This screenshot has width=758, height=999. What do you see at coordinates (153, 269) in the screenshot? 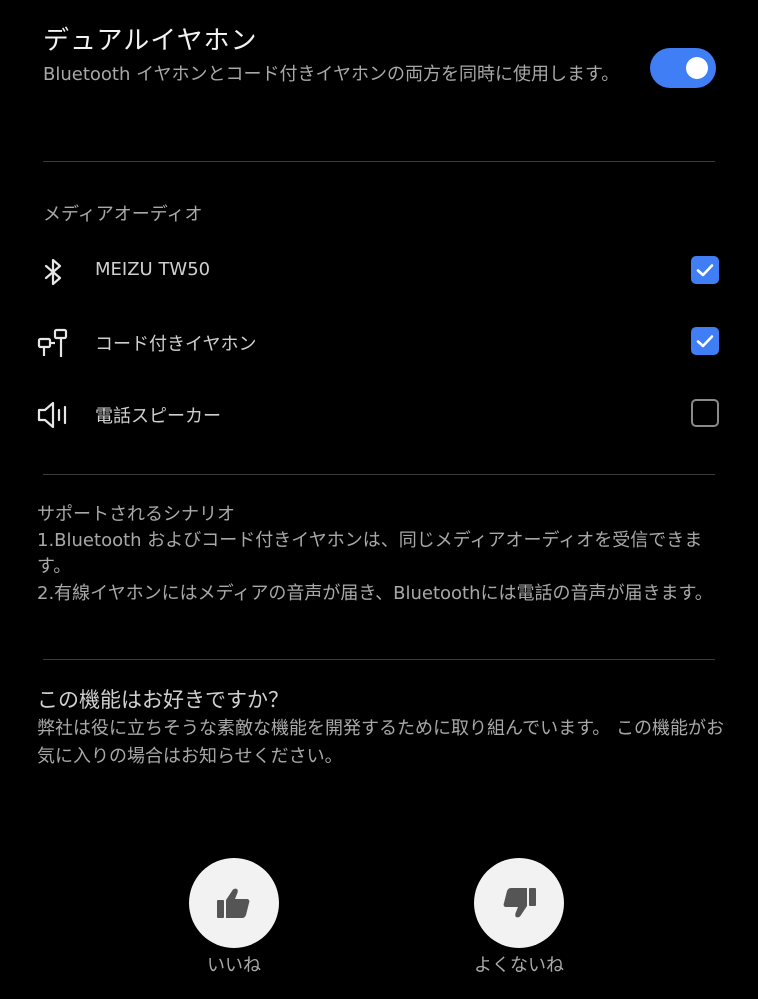
I see `device-name: MEIZU TW50` at bounding box center [153, 269].